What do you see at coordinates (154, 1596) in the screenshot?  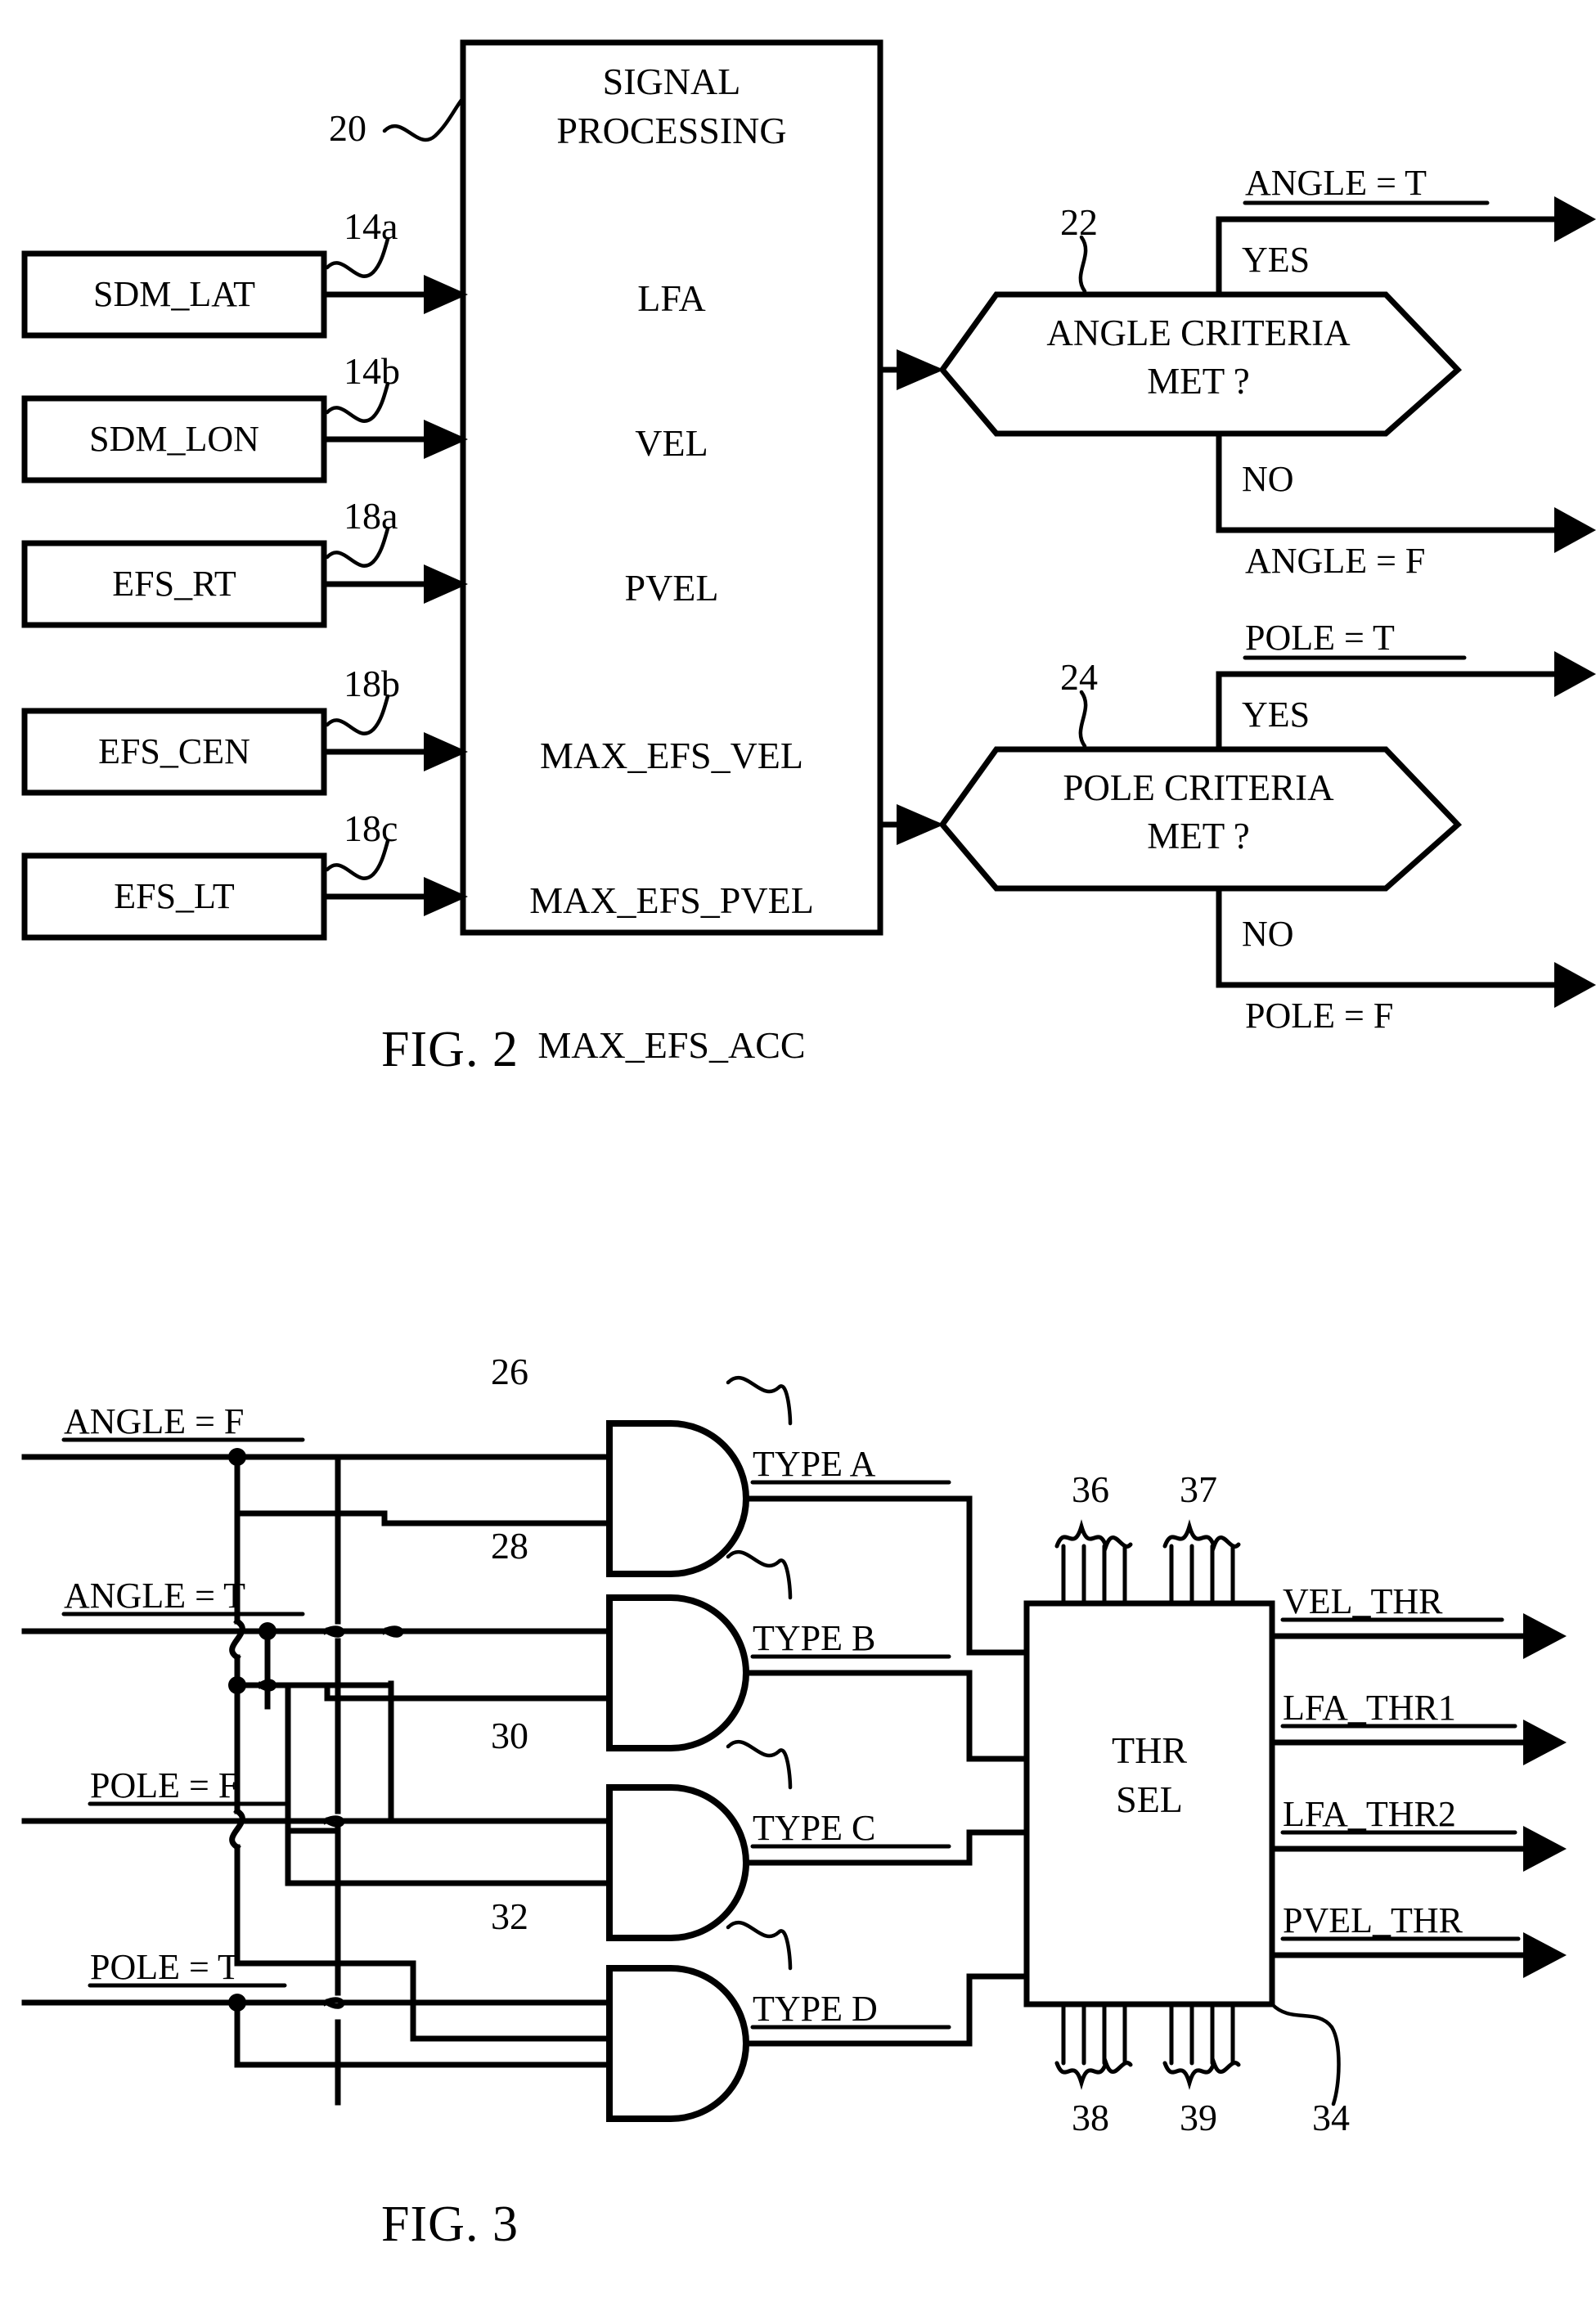 I see `signal-label-angle-true: ANGLE = T` at bounding box center [154, 1596].